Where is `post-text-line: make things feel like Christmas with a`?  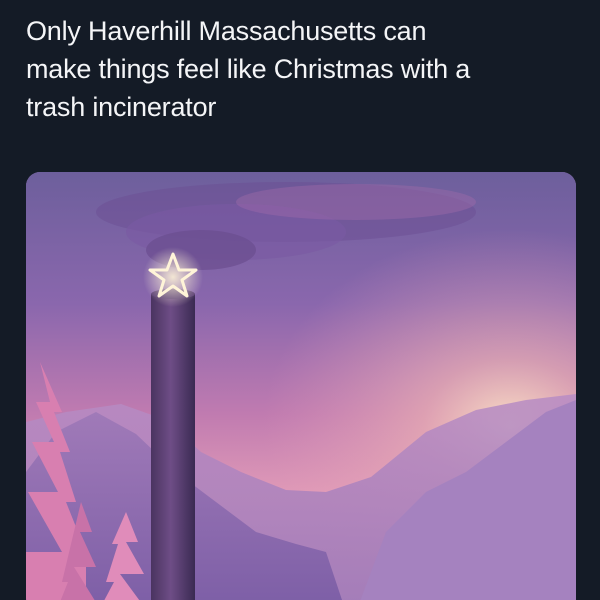
post-text-line: make things feel like Christmas with a is located at coordinates (248, 69).